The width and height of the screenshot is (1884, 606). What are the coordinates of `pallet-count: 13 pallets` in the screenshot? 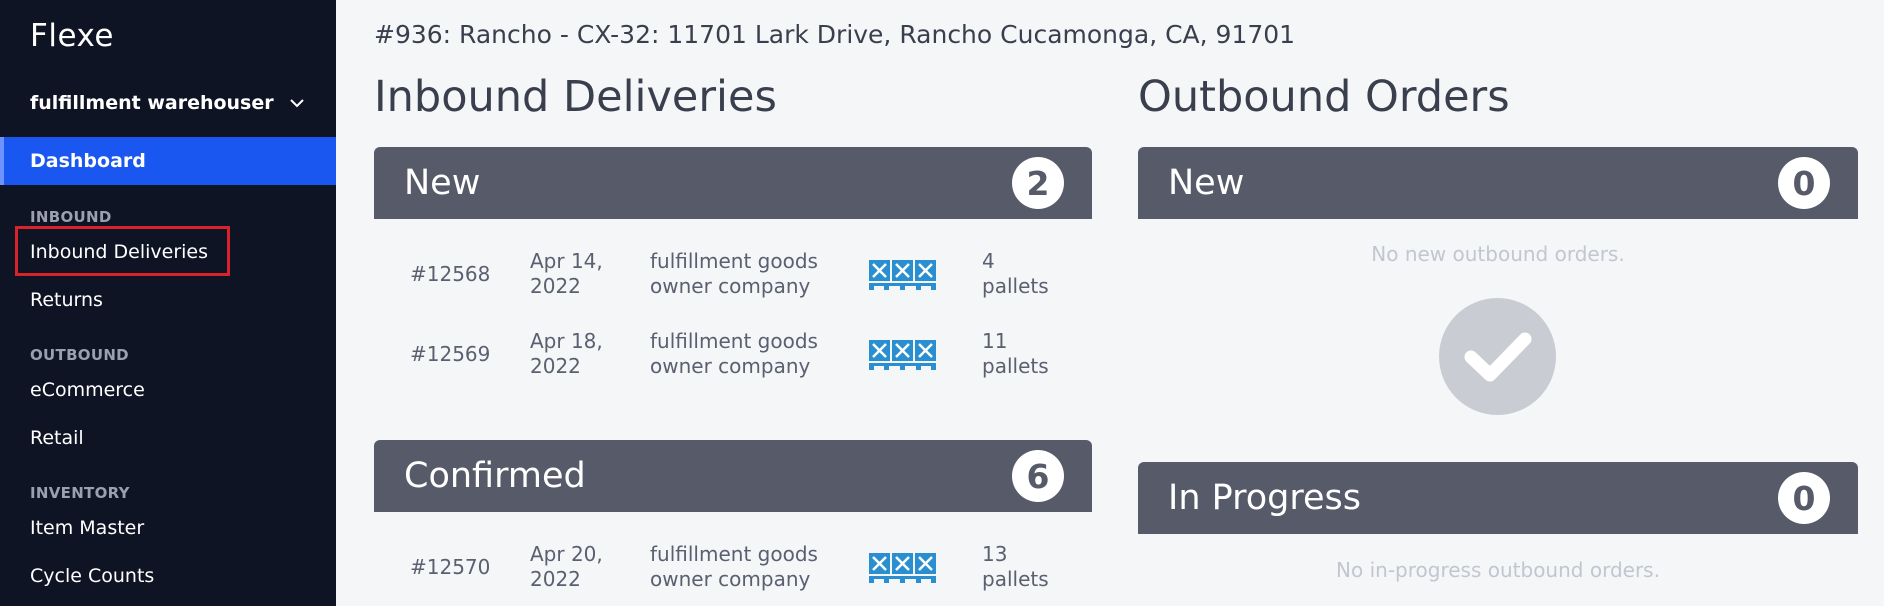 It's located at (1015, 566).